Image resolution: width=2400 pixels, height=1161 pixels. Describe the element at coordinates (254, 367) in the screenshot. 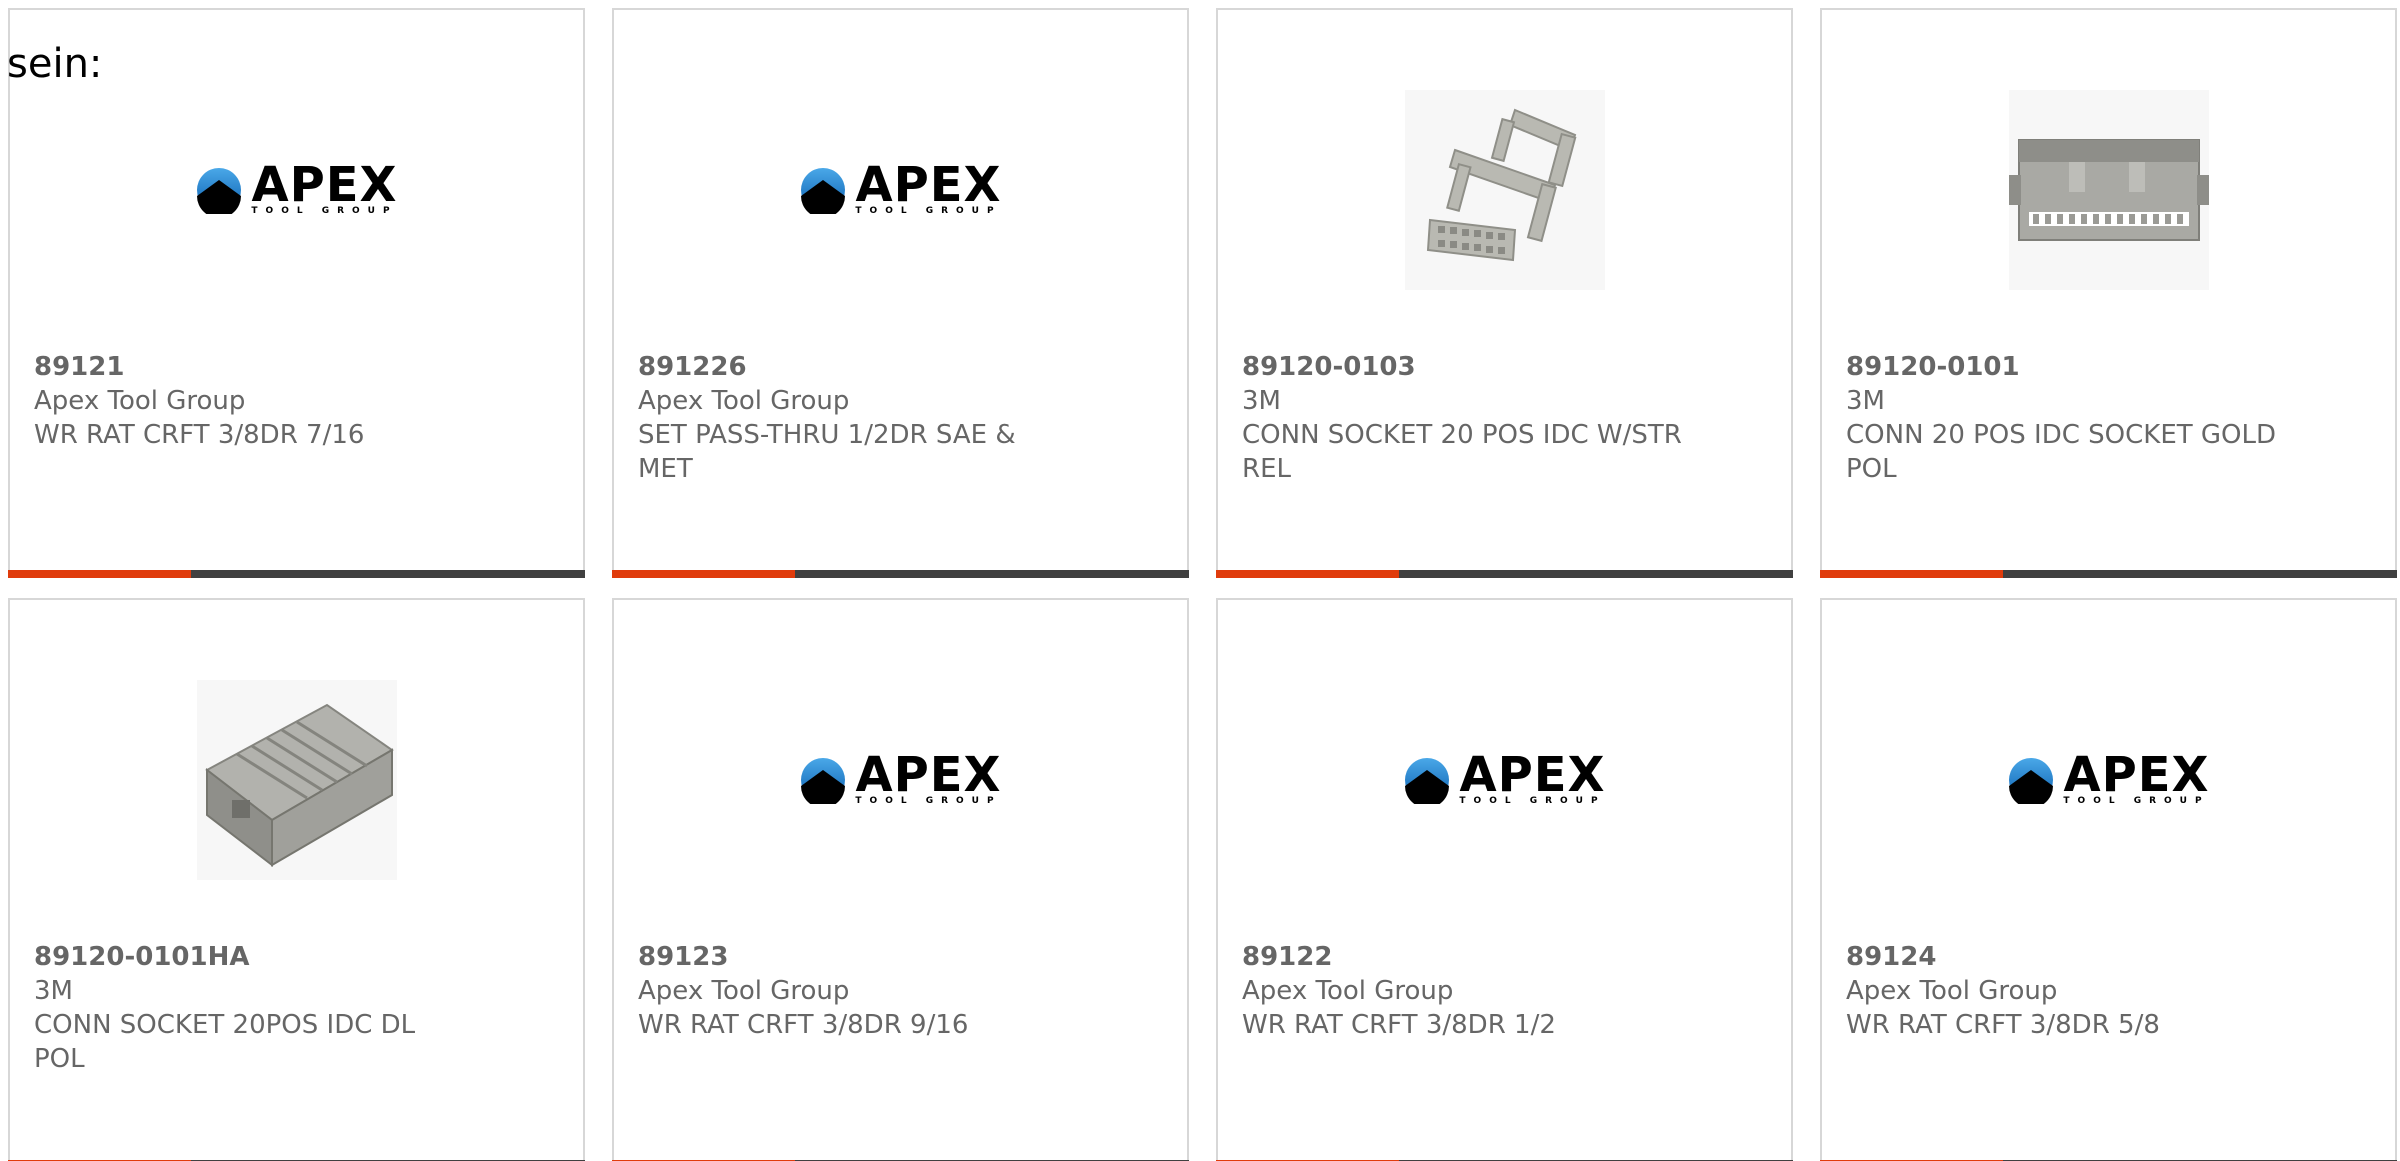

I see `part-number: 89121` at that location.